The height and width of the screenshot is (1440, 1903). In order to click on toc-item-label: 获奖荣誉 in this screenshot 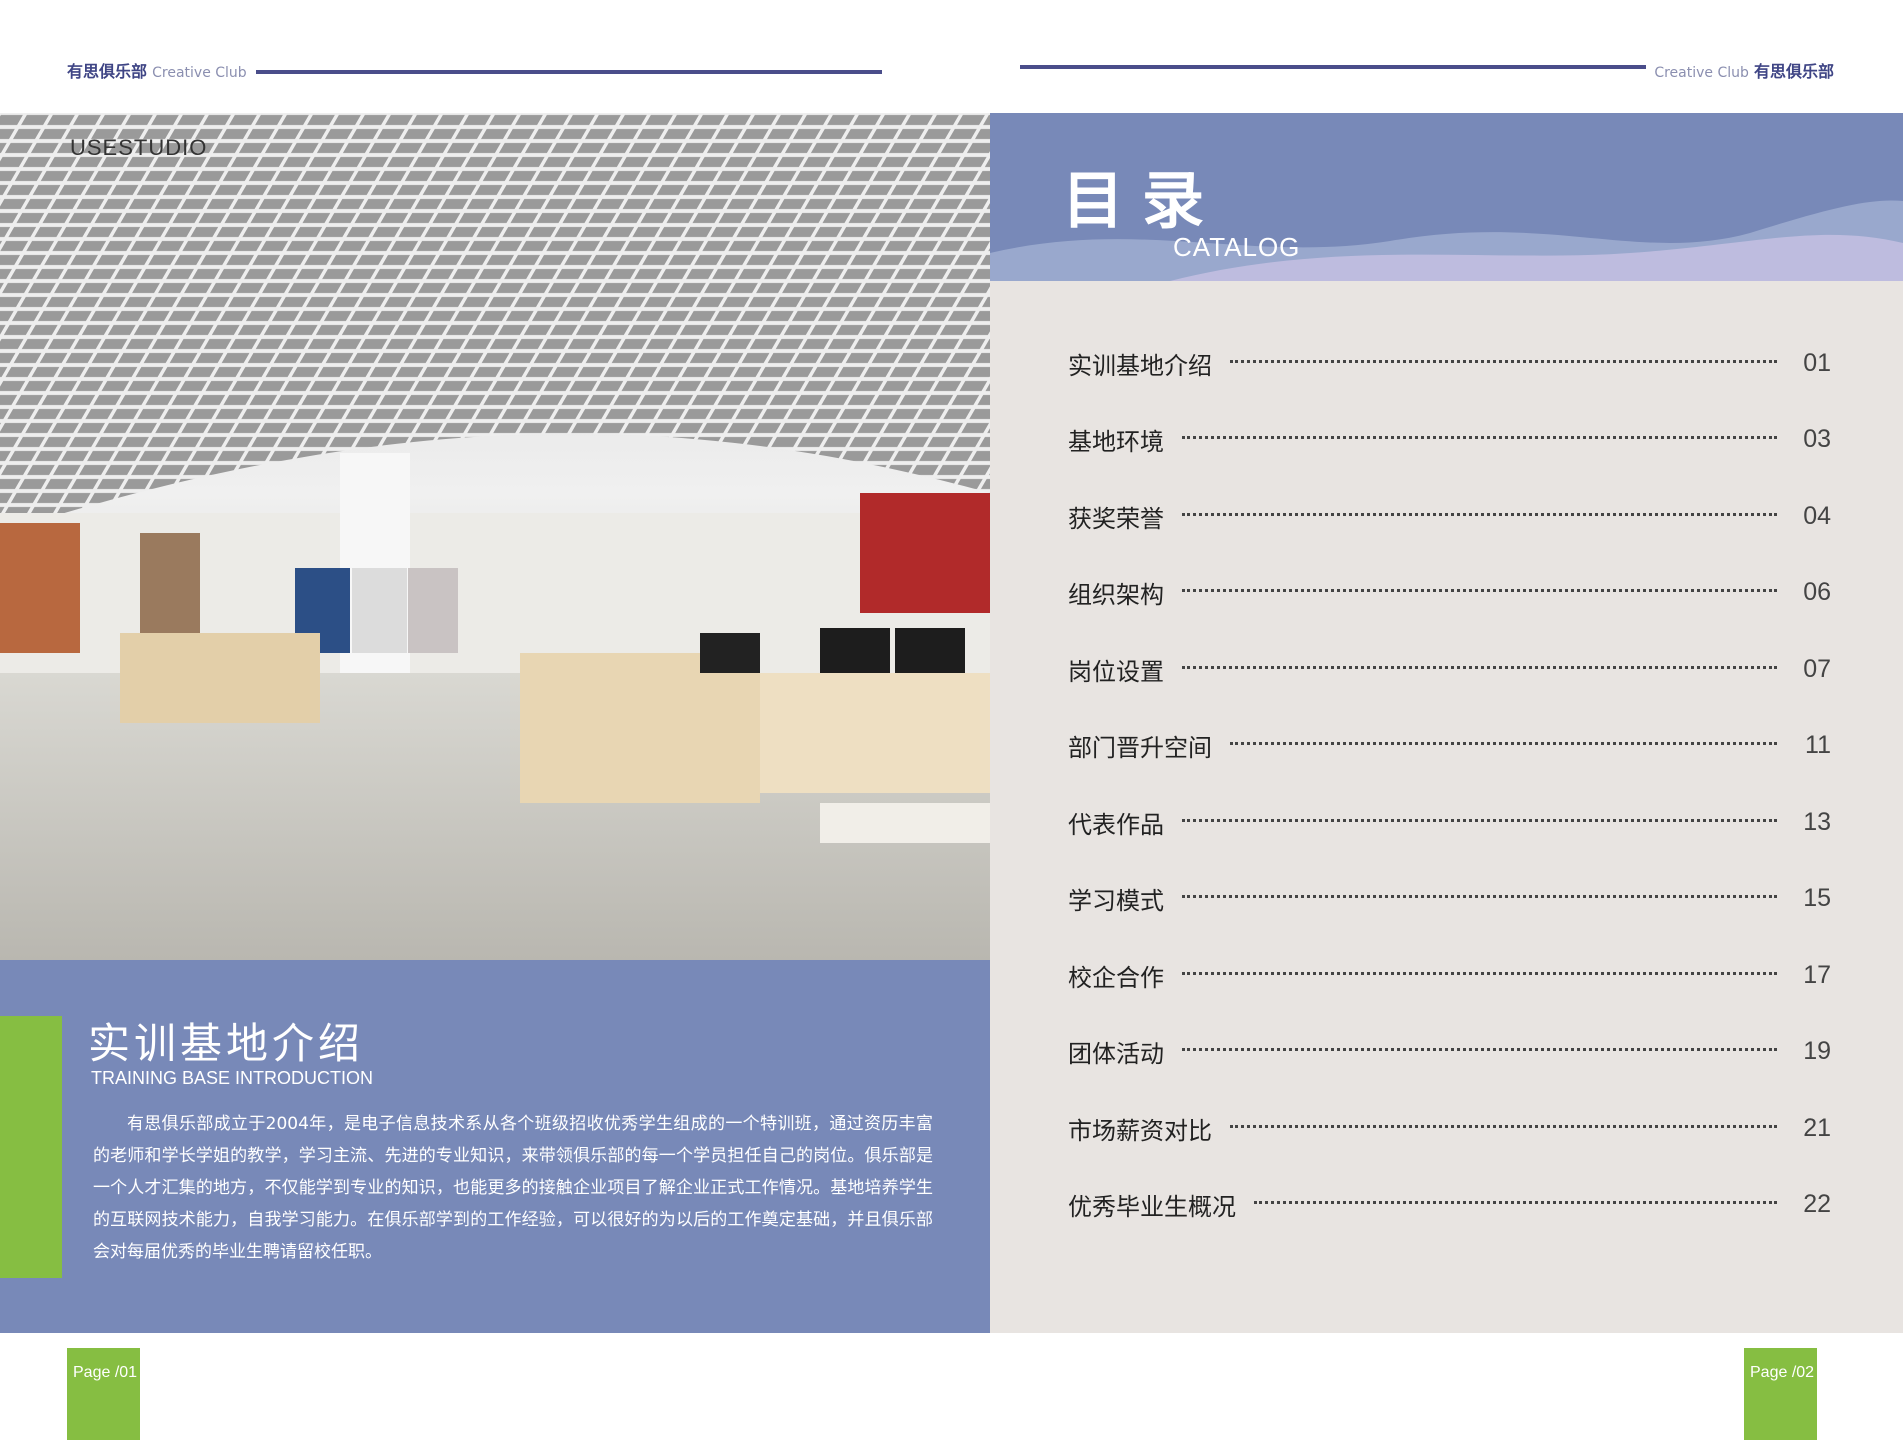, I will do `click(1116, 518)`.